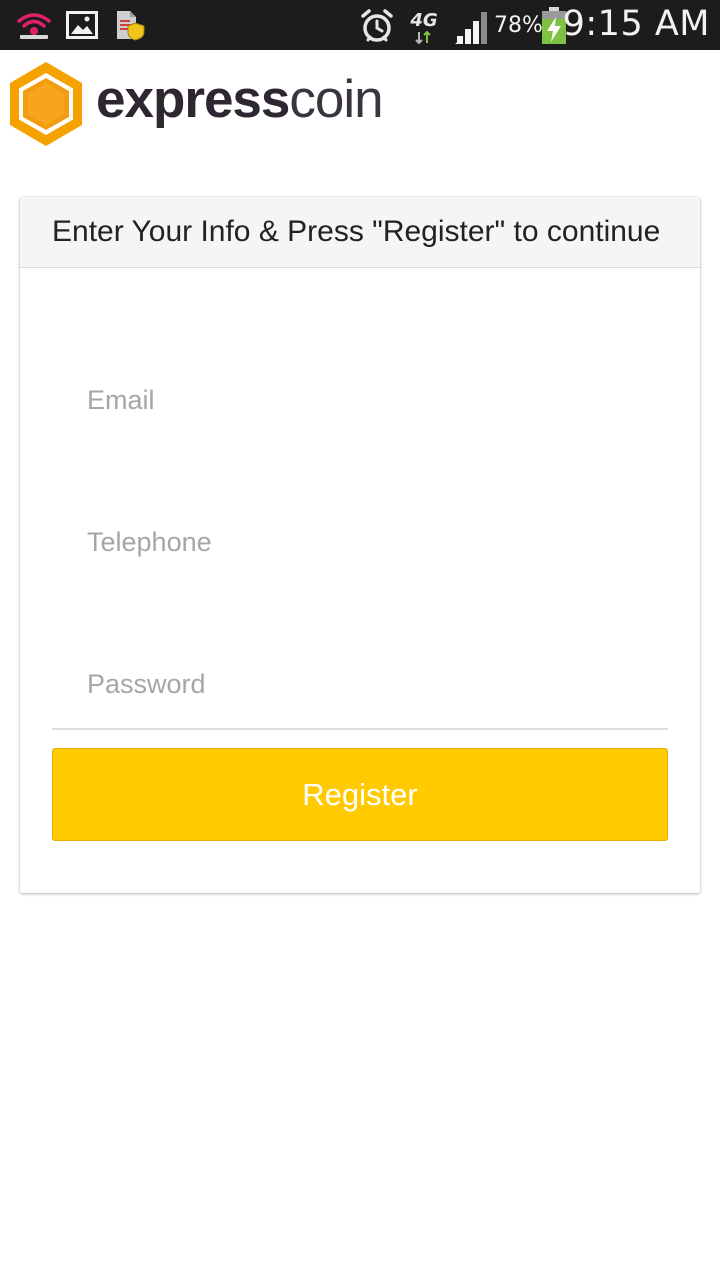 The image size is (720, 1280). Describe the element at coordinates (193, 99) in the screenshot. I see `brand-name-bold: express` at that location.